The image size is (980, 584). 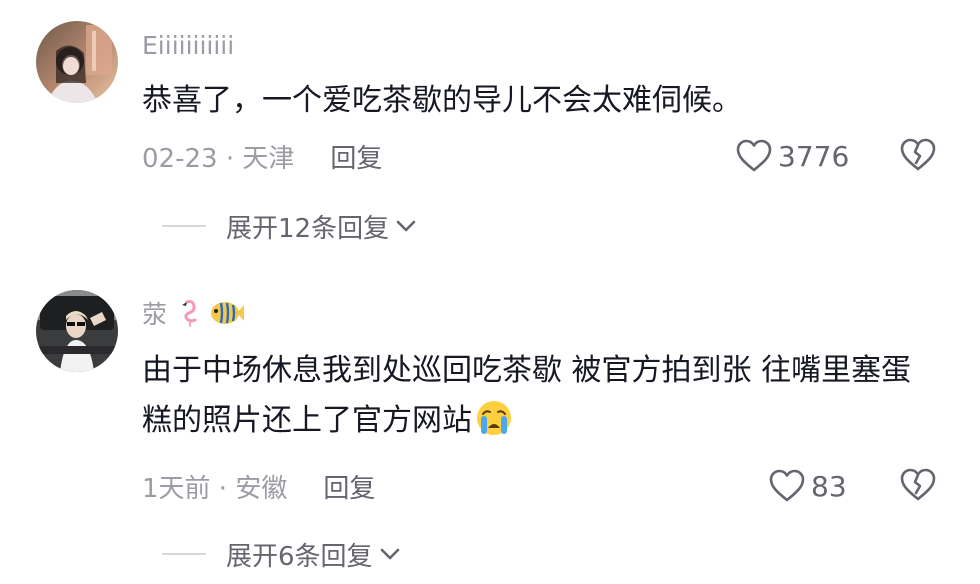 I want to click on like-count: 3776, so click(x=814, y=156).